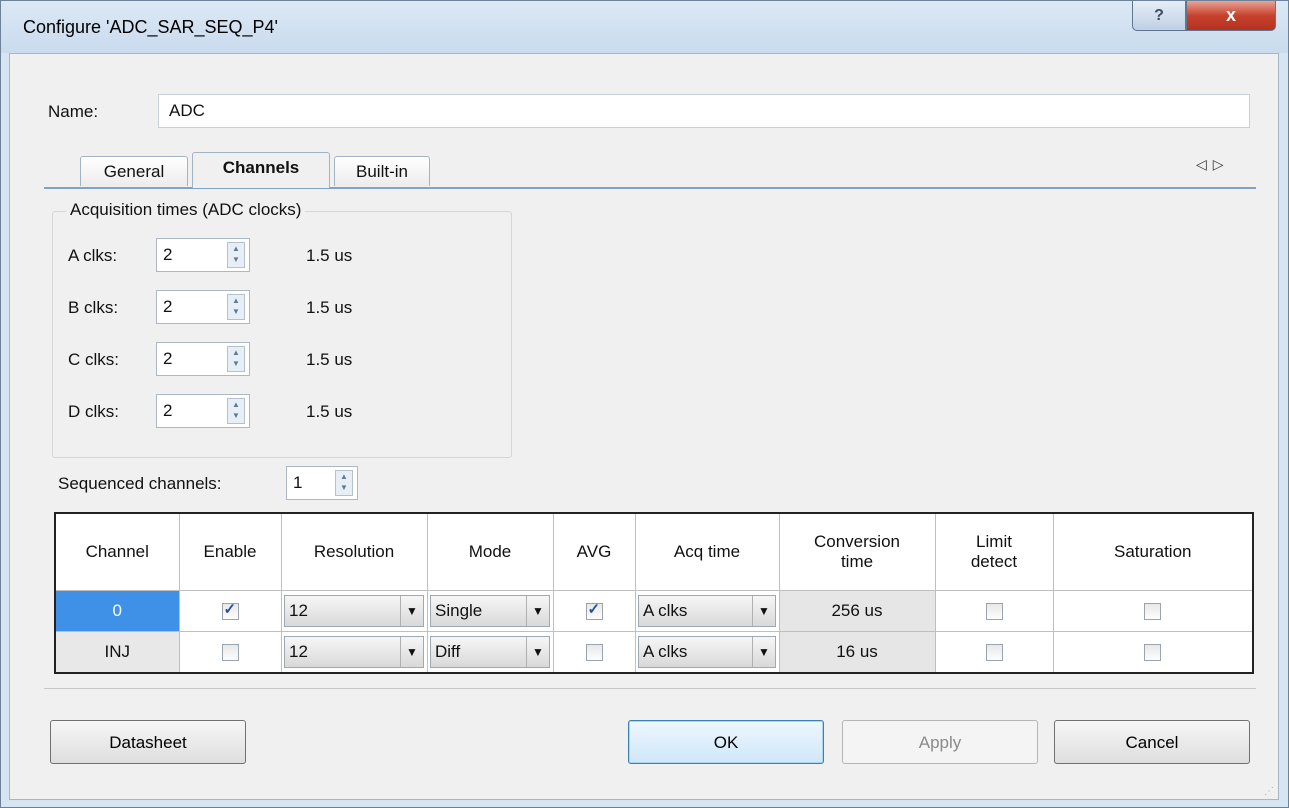 The image size is (1289, 808). I want to click on c-clks-time: 1.5 us, so click(329, 359).